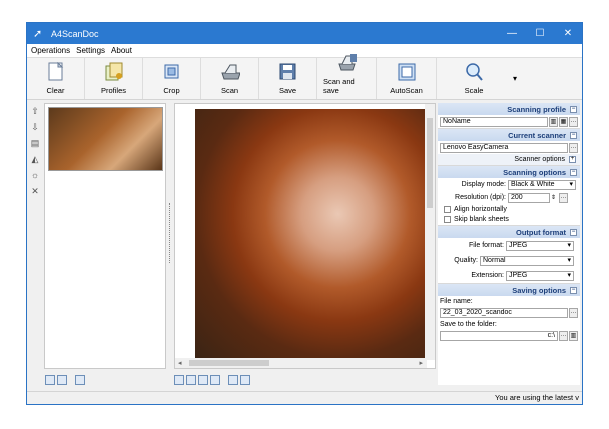 This screenshot has width=609, height=429. I want to click on minimize-button: —, so click(512, 33).